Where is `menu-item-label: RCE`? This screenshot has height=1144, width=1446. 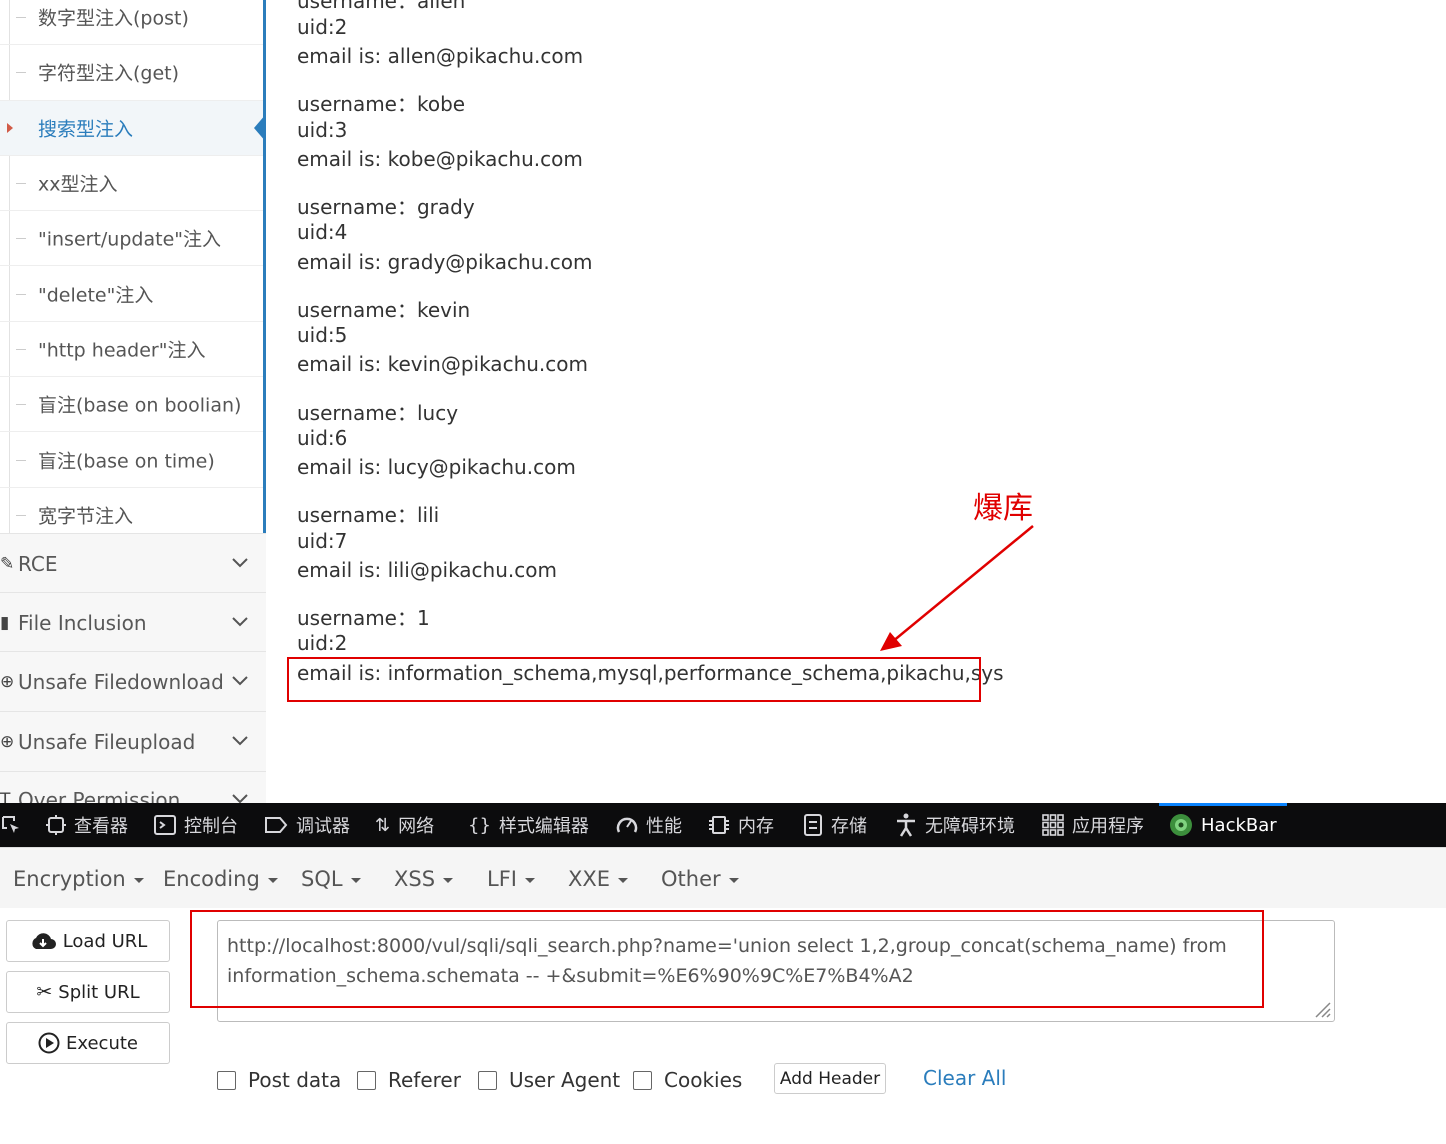 menu-item-label: RCE is located at coordinates (38, 563).